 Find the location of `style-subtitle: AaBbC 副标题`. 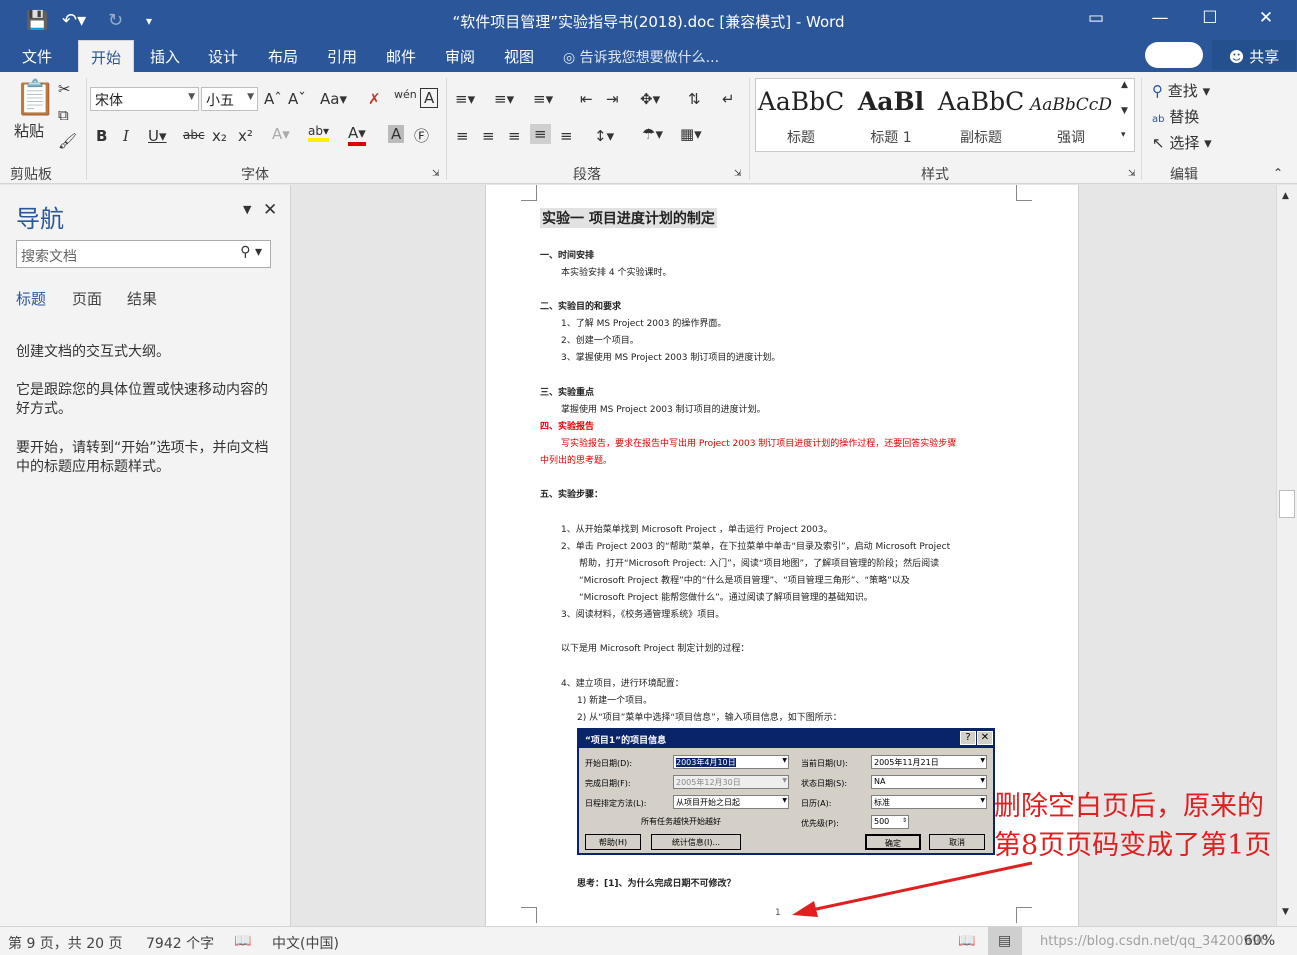

style-subtitle: AaBbC 副标题 is located at coordinates (981, 117).